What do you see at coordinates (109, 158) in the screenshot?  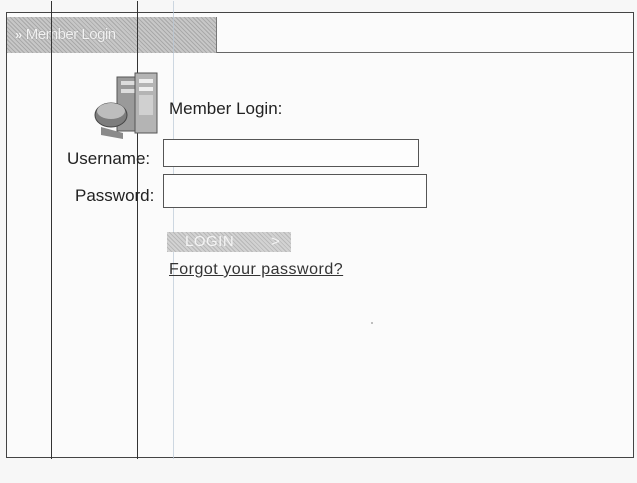 I see `username-label: Username:` at bounding box center [109, 158].